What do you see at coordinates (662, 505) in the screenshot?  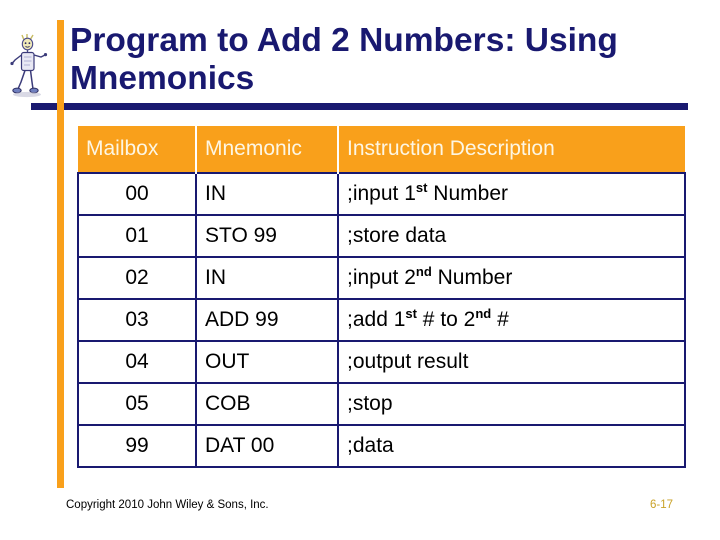 I see `page-number: 6-17` at bounding box center [662, 505].